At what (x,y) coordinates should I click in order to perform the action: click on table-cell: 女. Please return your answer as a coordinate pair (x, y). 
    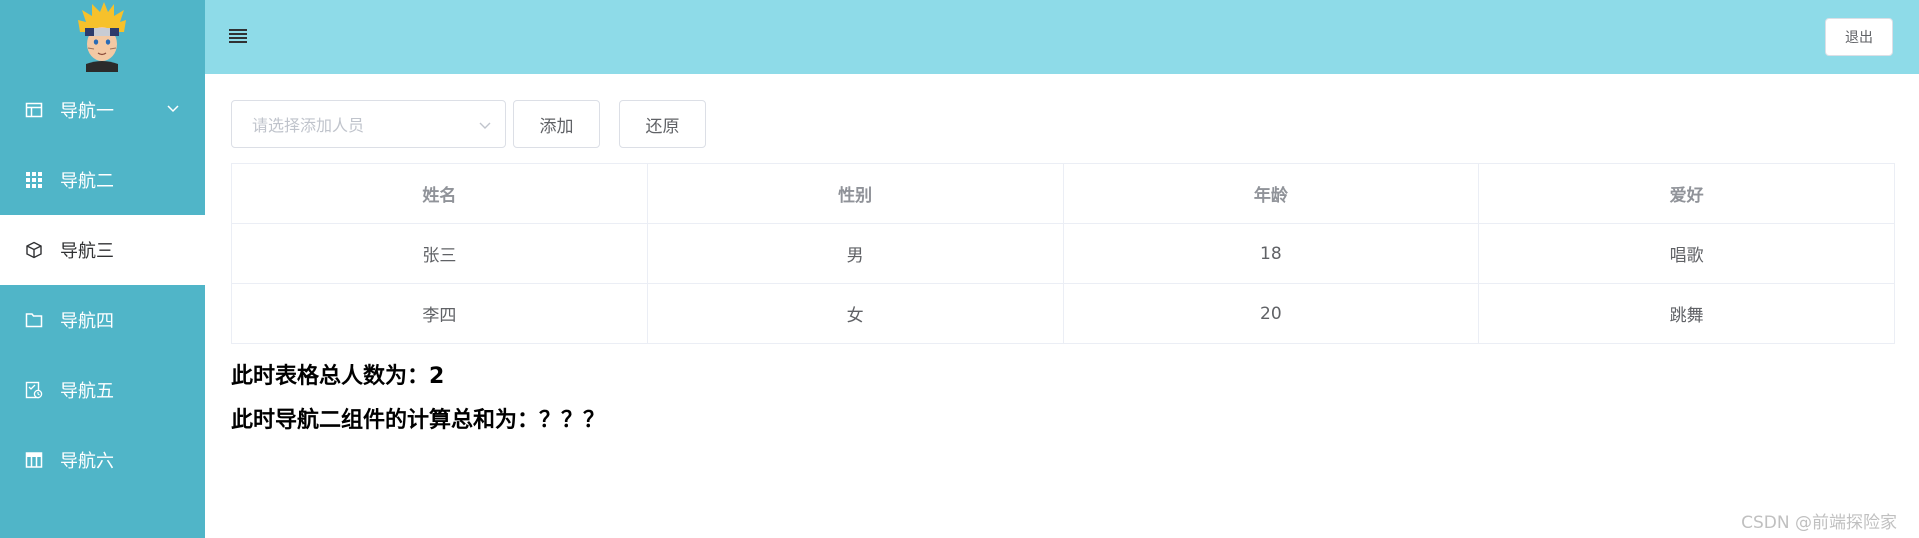
    Looking at the image, I should click on (855, 313).